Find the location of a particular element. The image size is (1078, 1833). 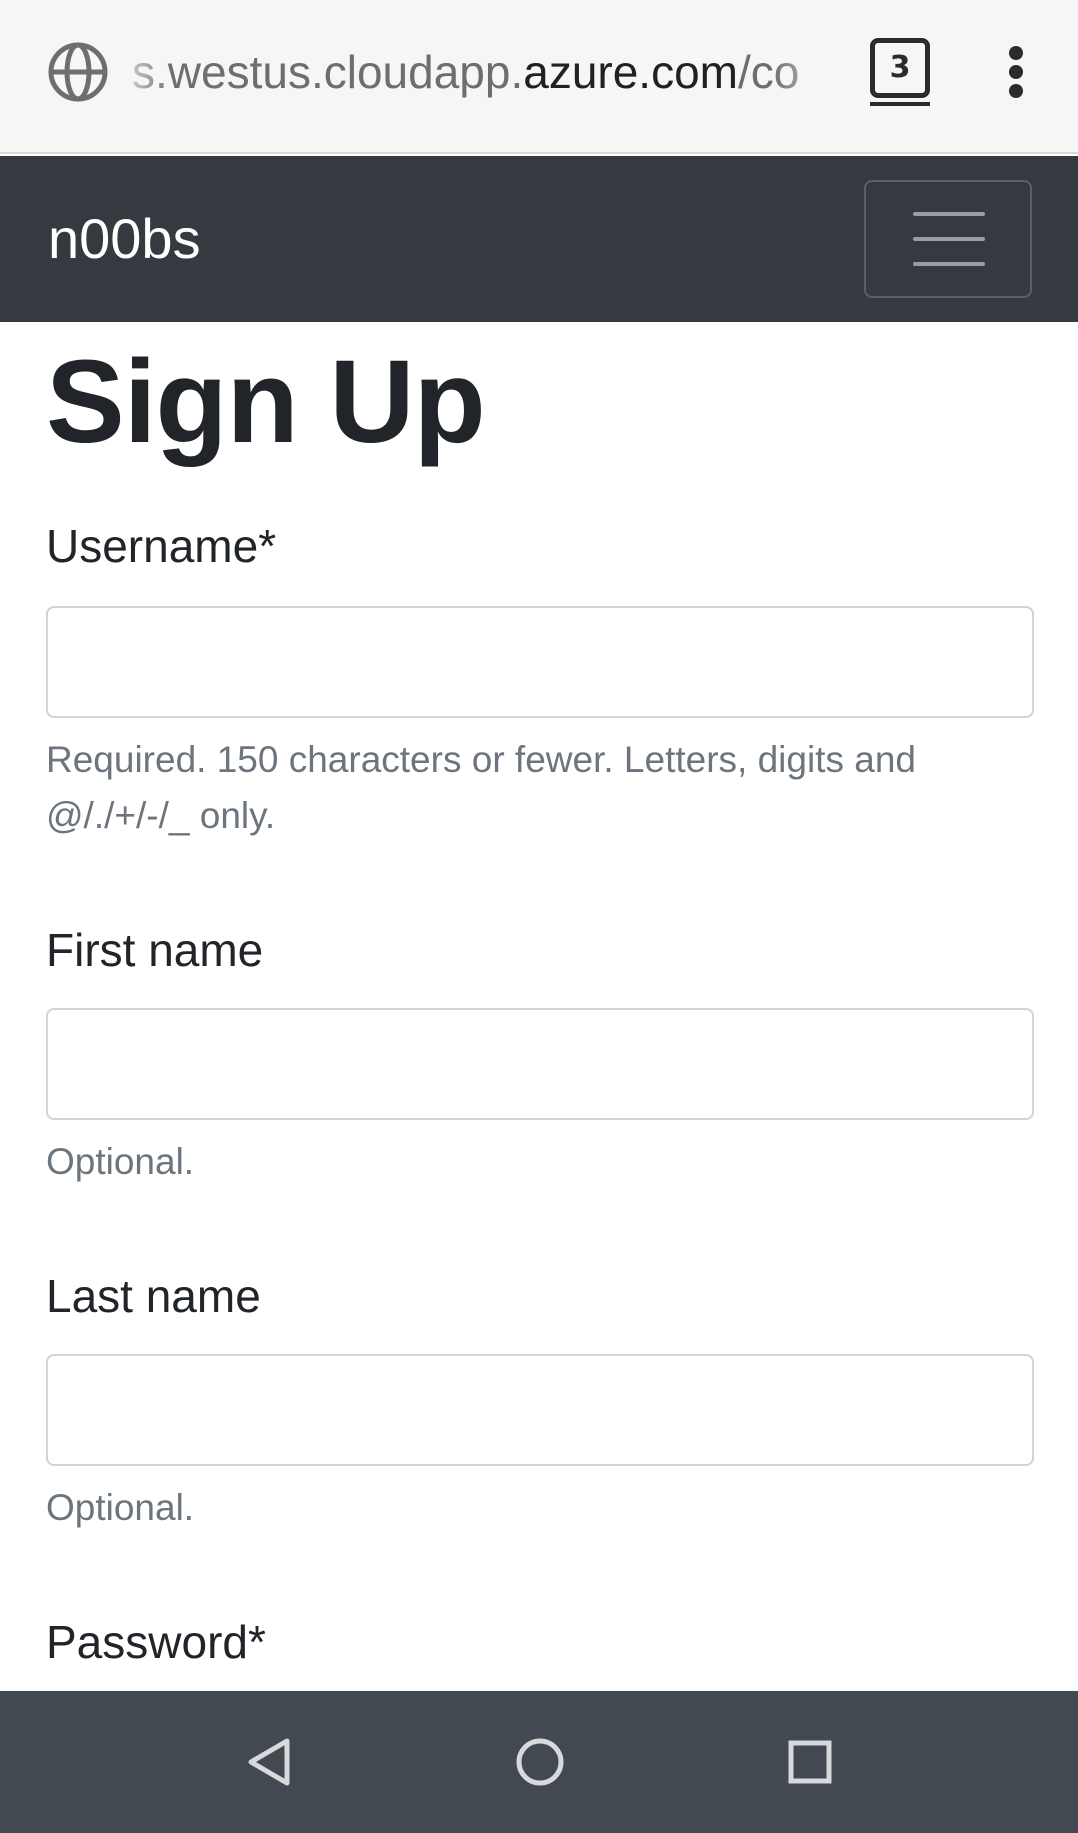

last-name-help-text: Optional. is located at coordinates (120, 1507).